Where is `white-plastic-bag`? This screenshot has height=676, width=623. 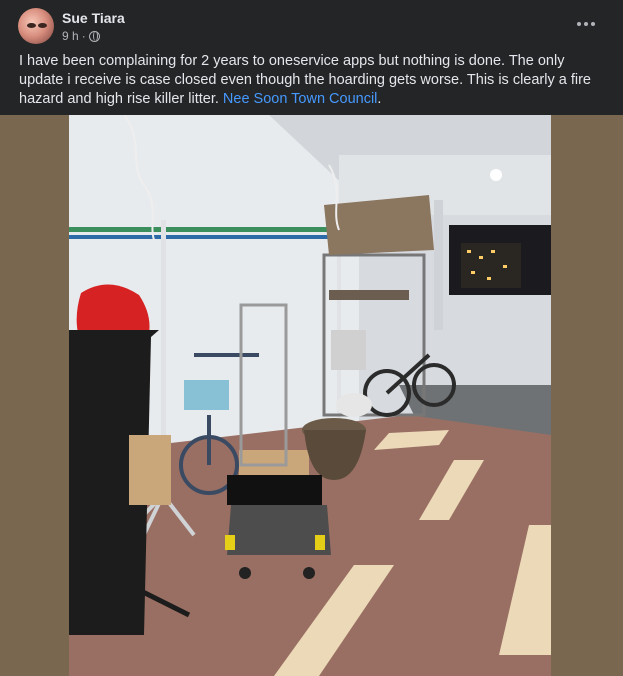
white-plastic-bag is located at coordinates (354, 405).